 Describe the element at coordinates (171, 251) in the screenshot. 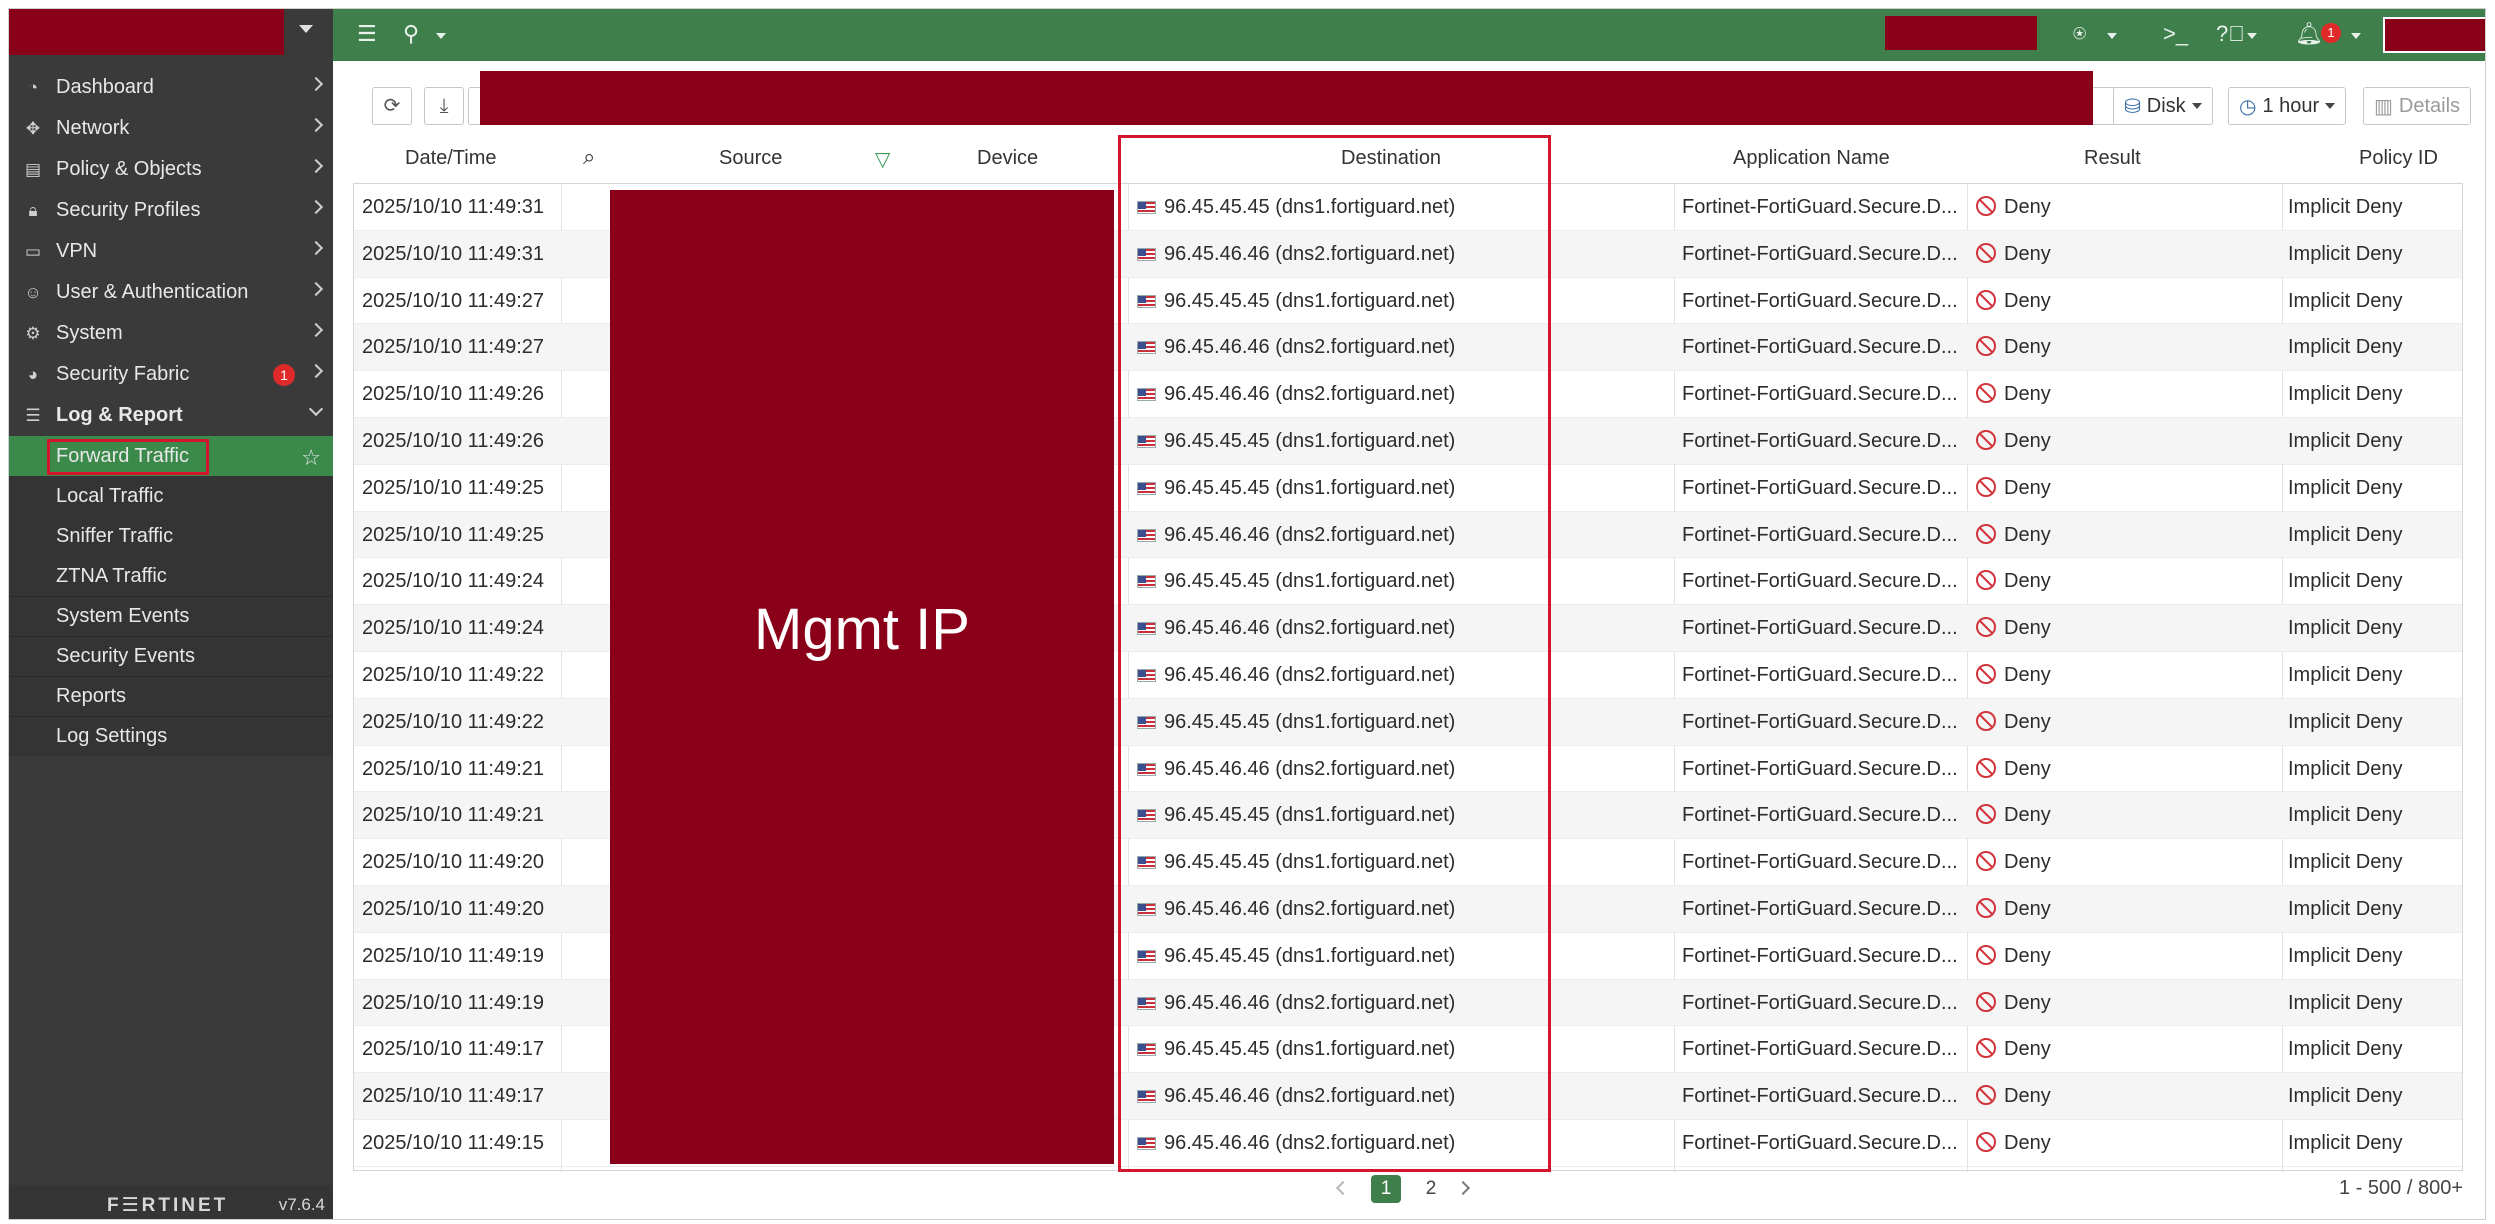

I see `sidebar-item-vpn: ▭ VPN` at that location.